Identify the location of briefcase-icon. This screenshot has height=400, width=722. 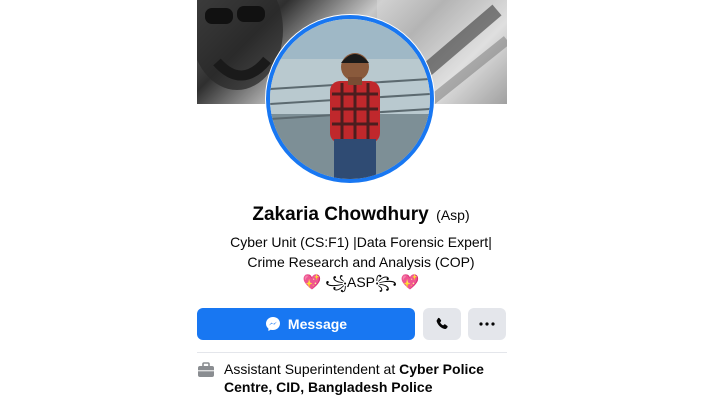
(206, 369).